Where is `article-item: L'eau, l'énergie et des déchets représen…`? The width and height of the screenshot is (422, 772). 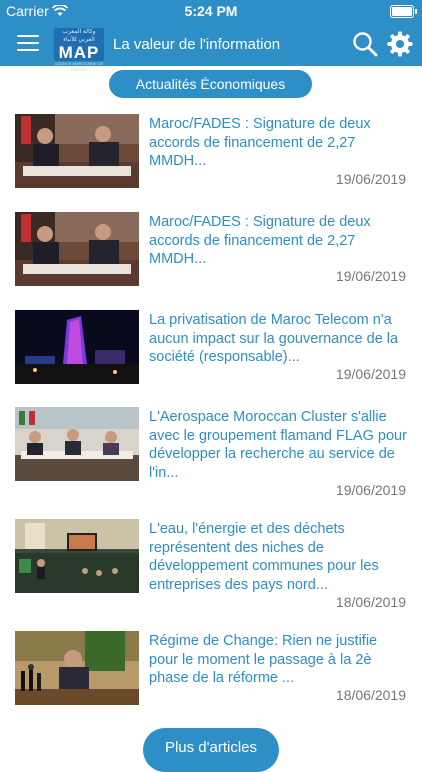 article-item: L'eau, l'énergie et des déchets représen… is located at coordinates (211, 570).